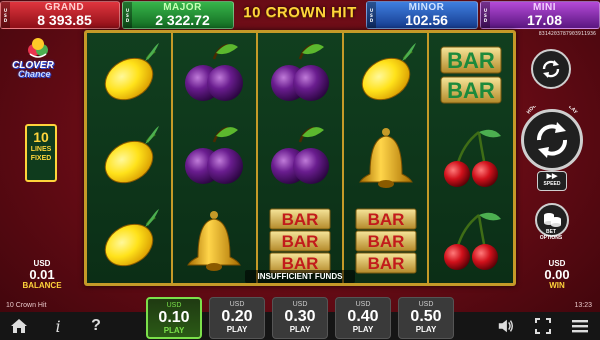 The width and height of the screenshot is (600, 340). Describe the element at coordinates (544, 19) in the screenshot. I see `jackpot-value: 17.08` at that location.